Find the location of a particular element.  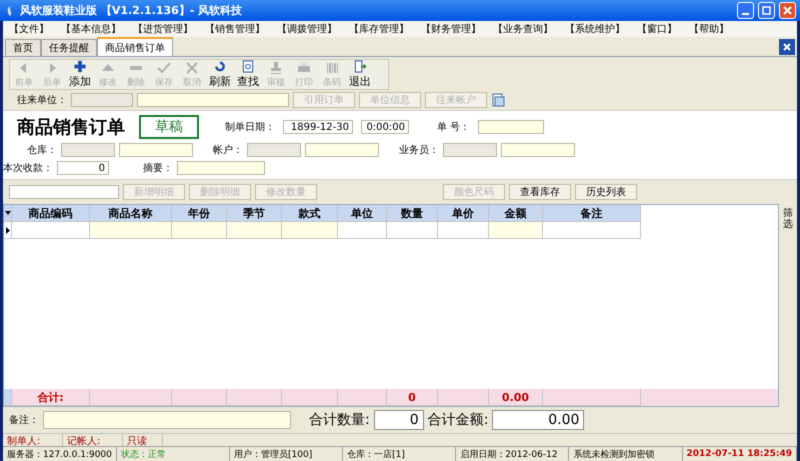

toolbar-button: 查找 is located at coordinates (248, 74).